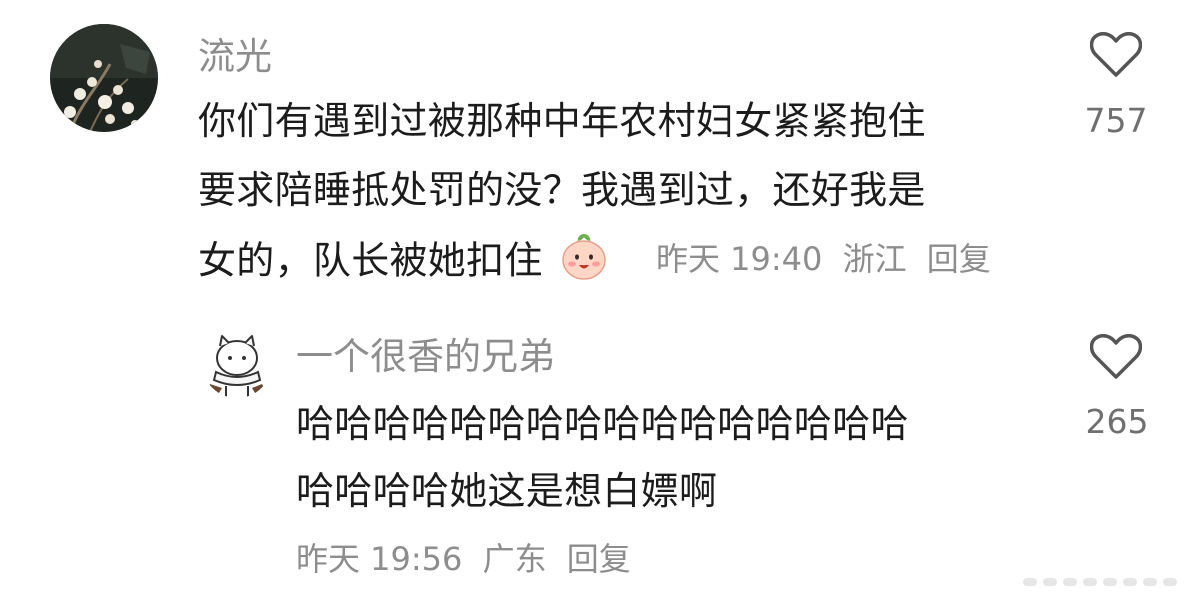 This screenshot has height=600, width=1195. What do you see at coordinates (379, 559) in the screenshot?
I see `reply-time: 昨天 19:56` at bounding box center [379, 559].